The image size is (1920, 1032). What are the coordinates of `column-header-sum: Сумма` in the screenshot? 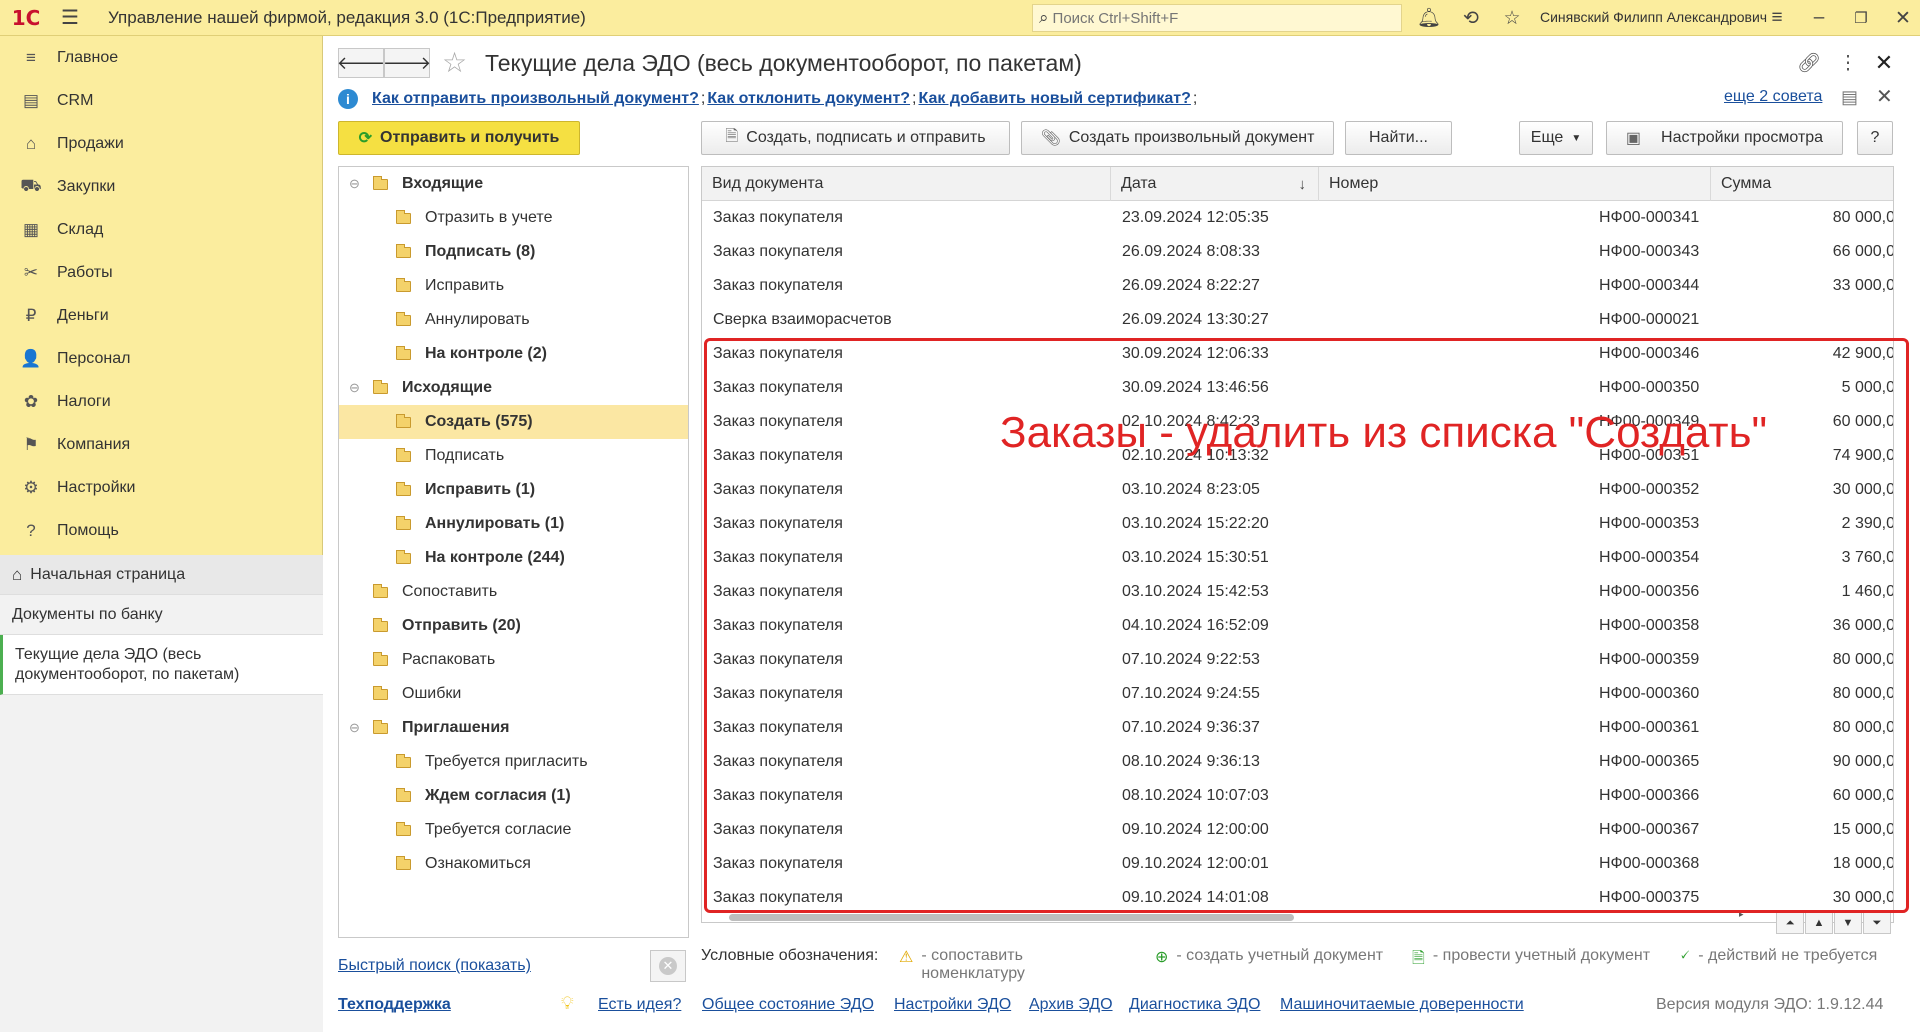 It's located at (1802, 184).